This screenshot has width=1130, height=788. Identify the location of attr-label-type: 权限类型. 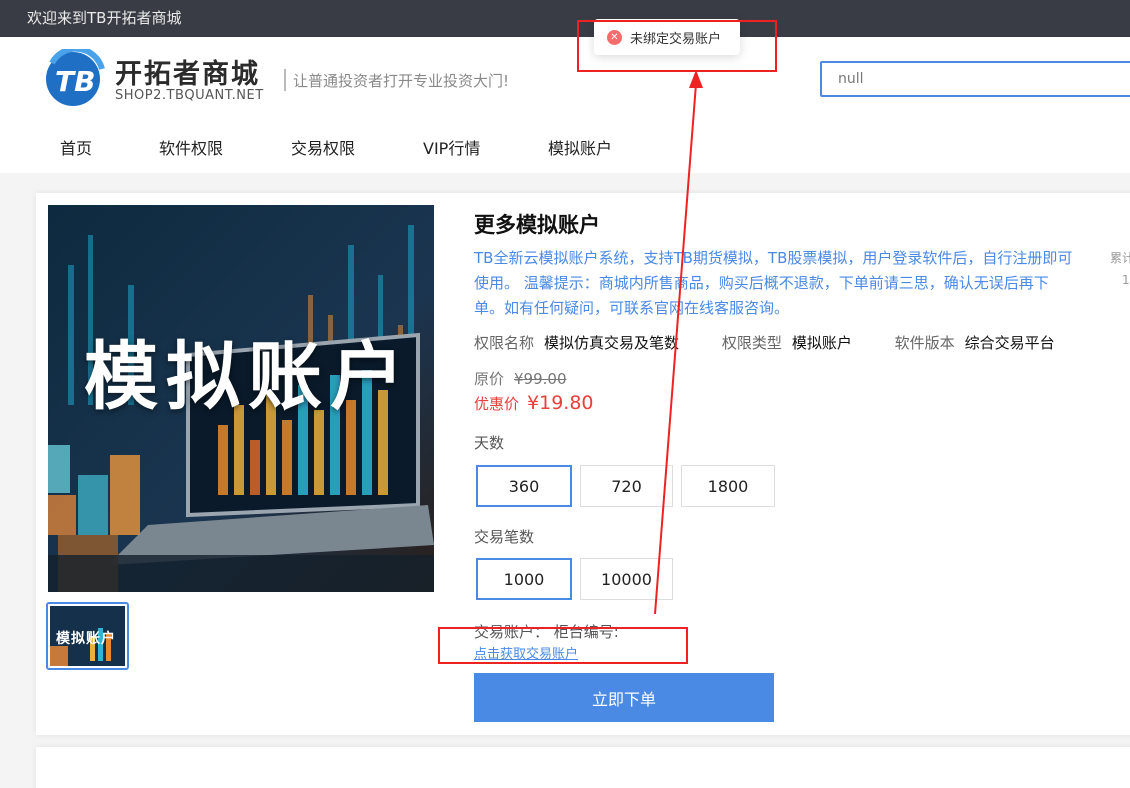
(751, 343).